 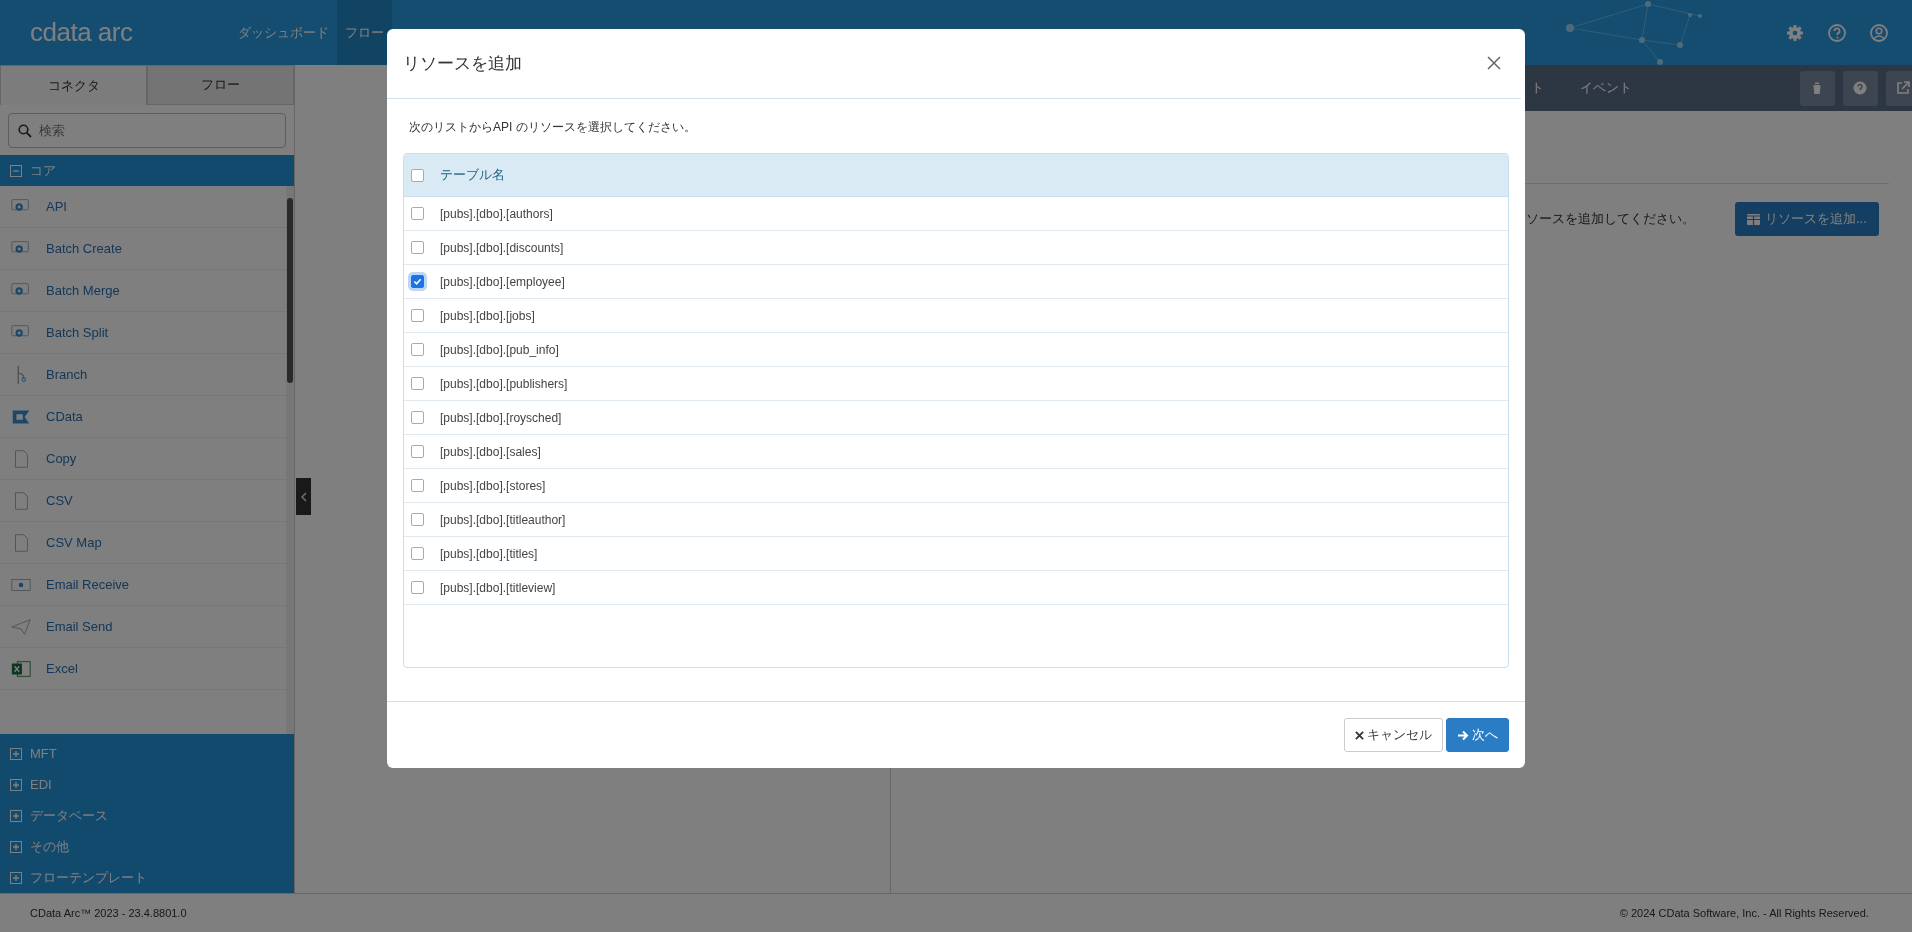 I want to click on table-cell: [pubs].[dbo].[publishers], so click(x=504, y=383).